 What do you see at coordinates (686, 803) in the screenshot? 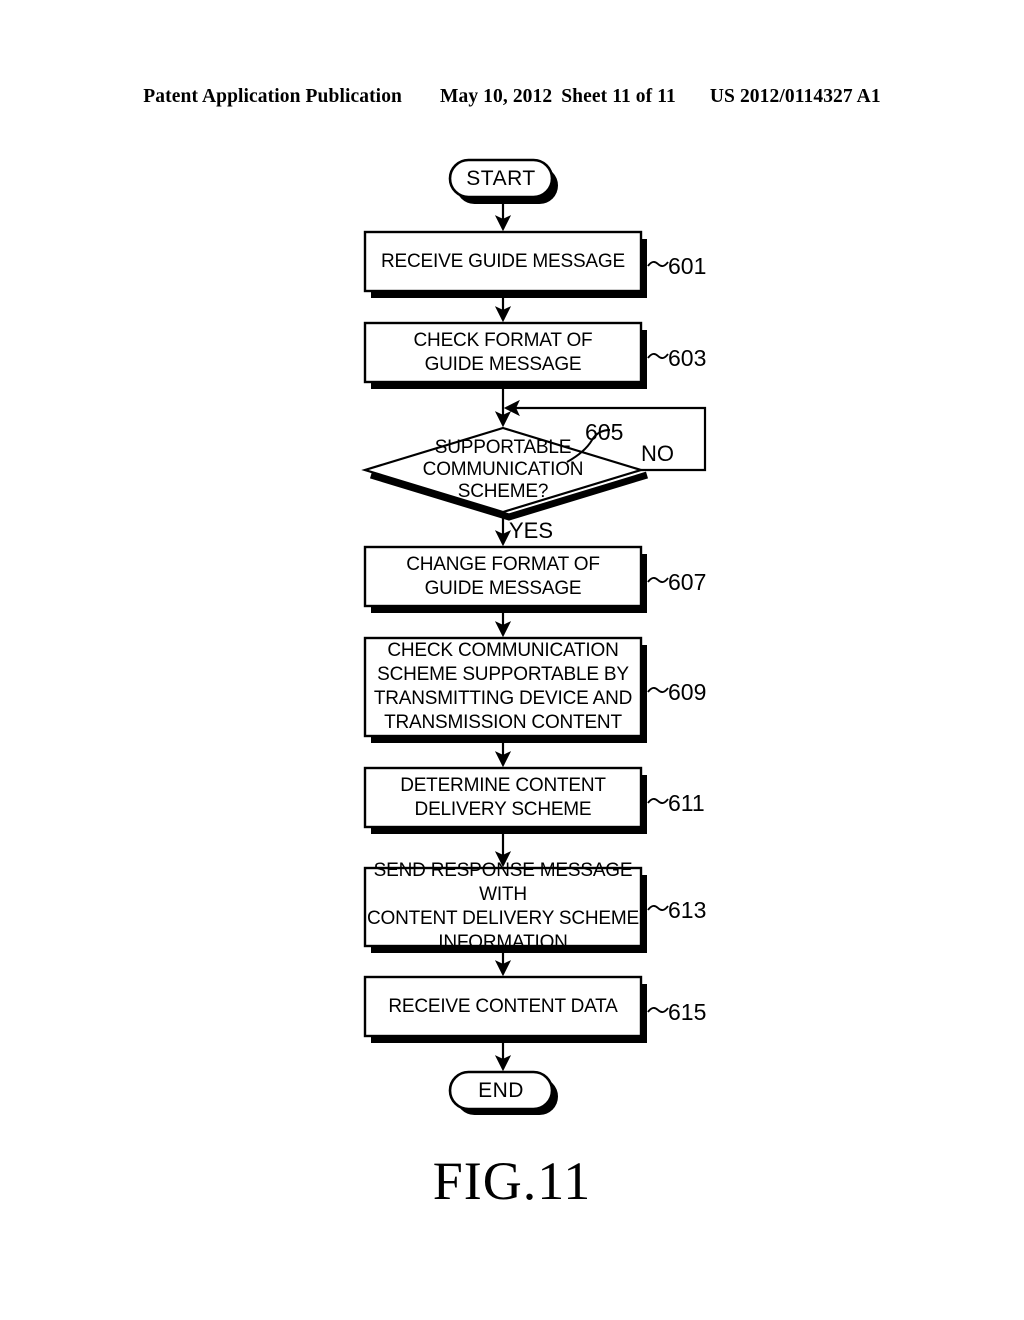
I see `reference-number-611: 611` at bounding box center [686, 803].